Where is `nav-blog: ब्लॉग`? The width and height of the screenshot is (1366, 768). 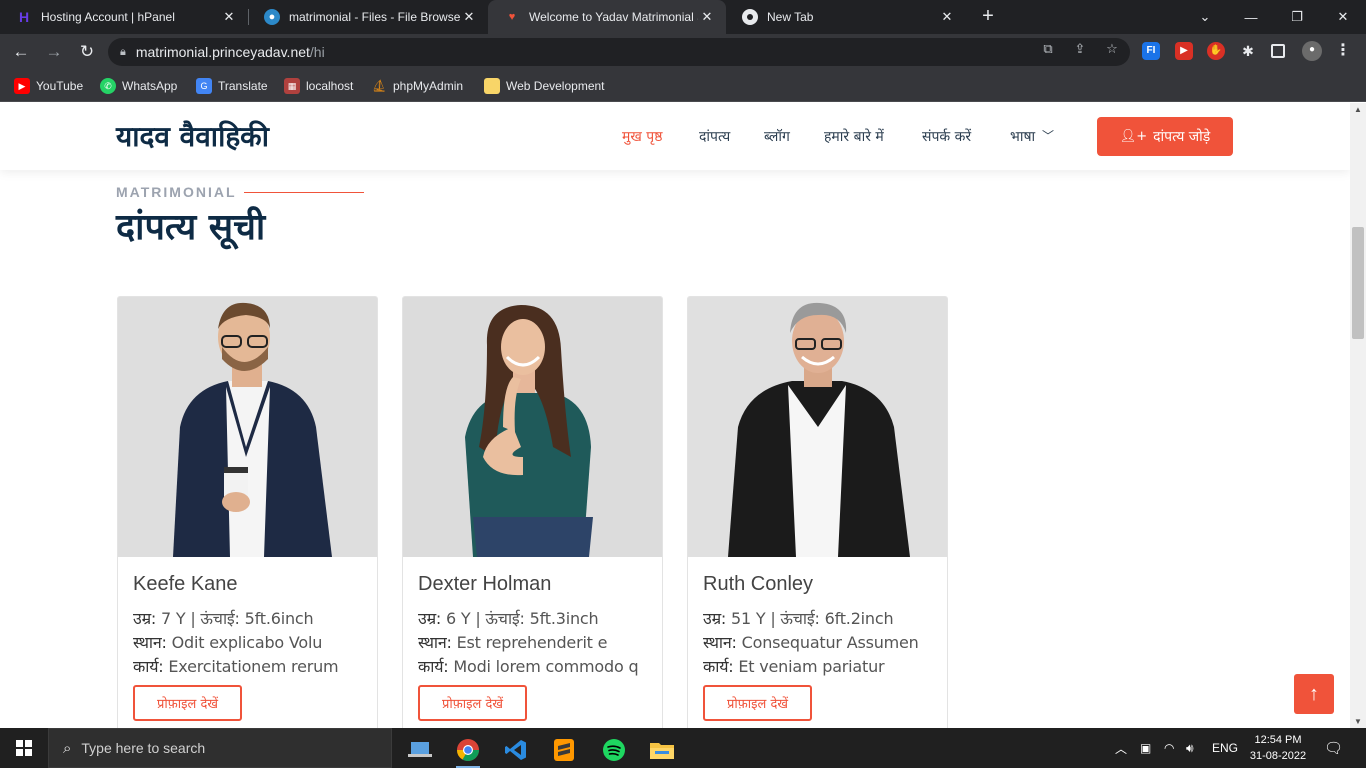 nav-blog: ब्लॉग is located at coordinates (777, 136).